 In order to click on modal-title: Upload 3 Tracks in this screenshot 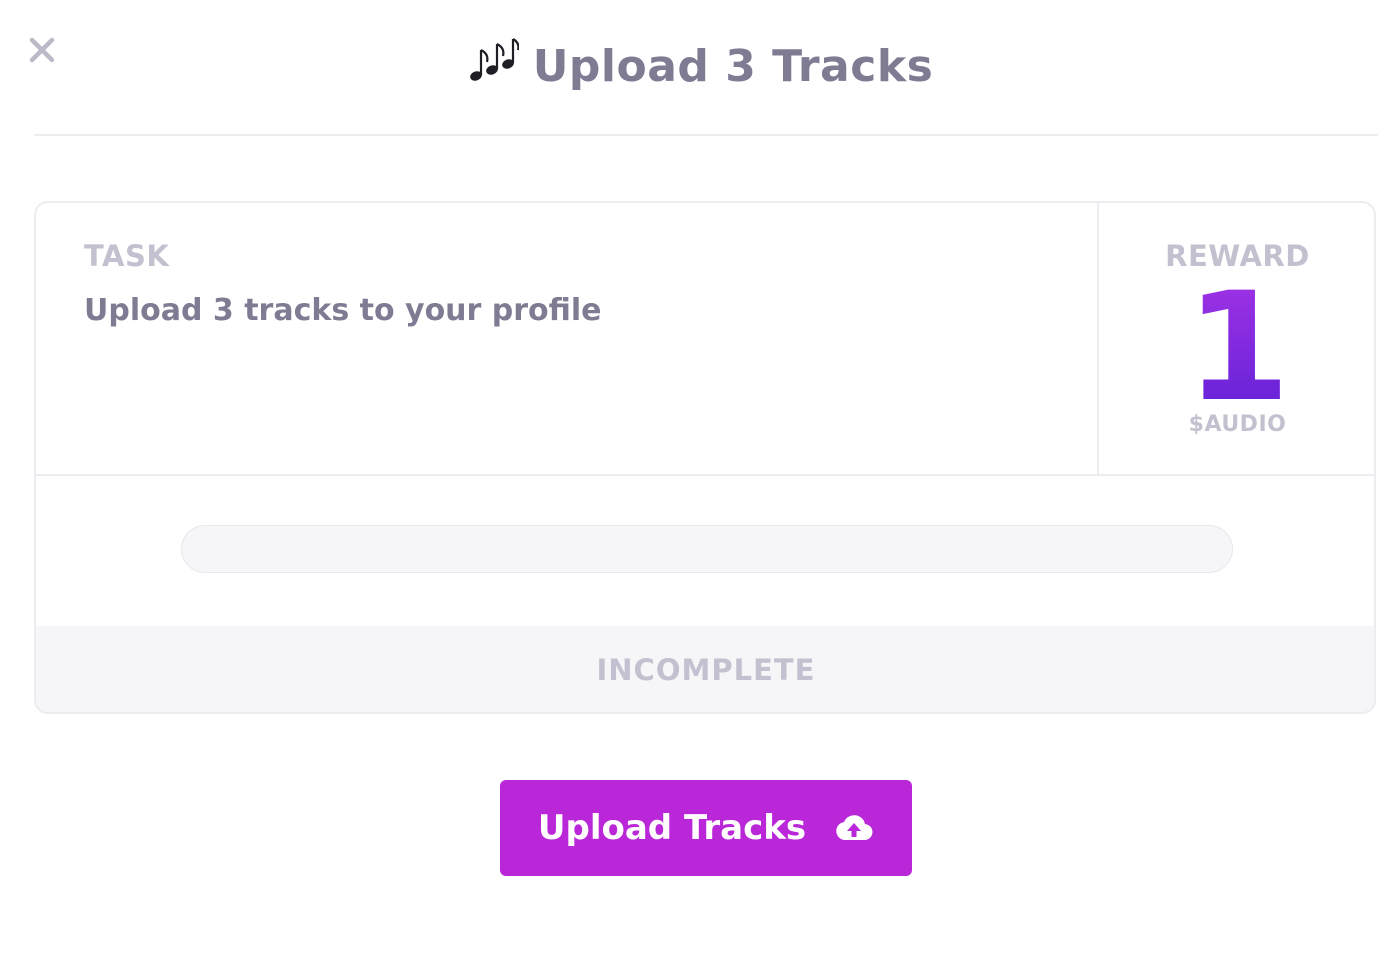, I will do `click(733, 66)`.